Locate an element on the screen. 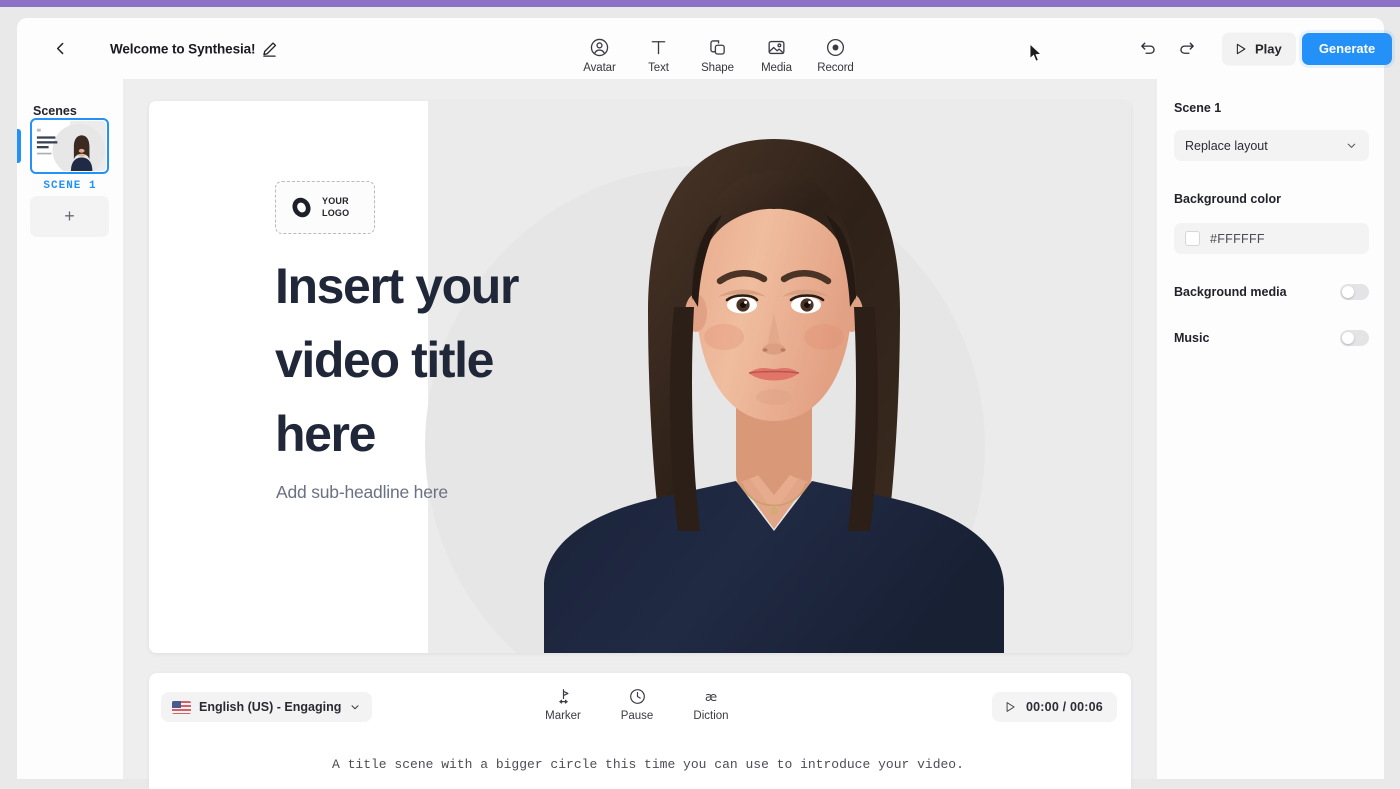 This screenshot has height=789, width=1400. background-media-row: Background media is located at coordinates (1271, 292).